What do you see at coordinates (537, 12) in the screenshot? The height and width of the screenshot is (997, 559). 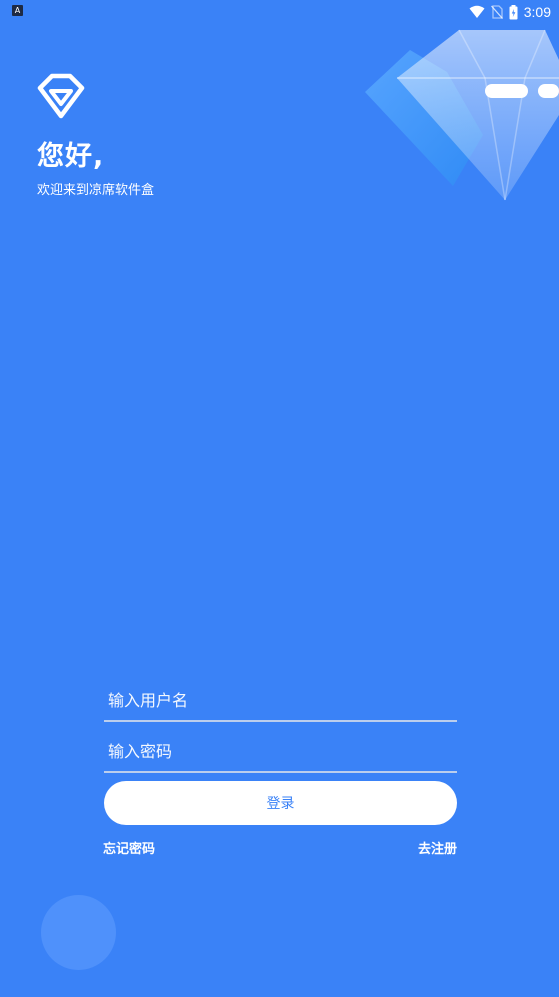 I see `status-time: 3:09` at bounding box center [537, 12].